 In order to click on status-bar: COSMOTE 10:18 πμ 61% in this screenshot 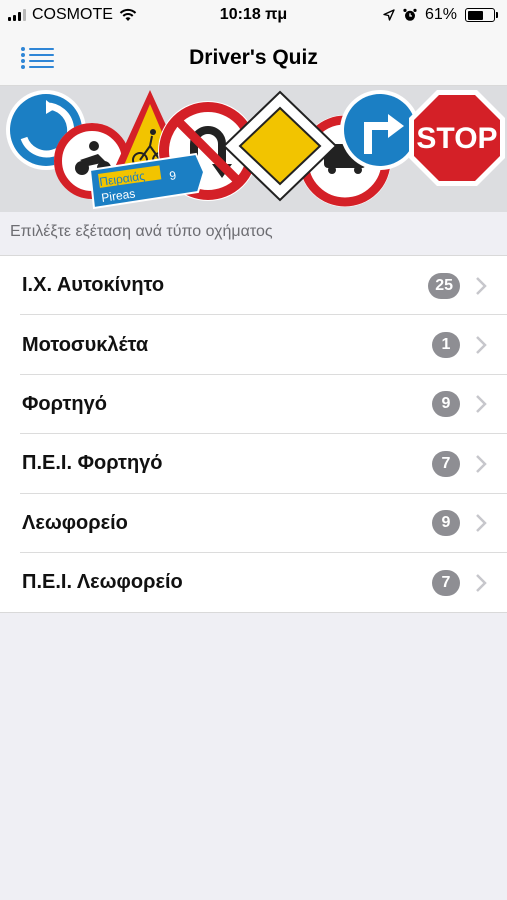, I will do `click(253, 15)`.